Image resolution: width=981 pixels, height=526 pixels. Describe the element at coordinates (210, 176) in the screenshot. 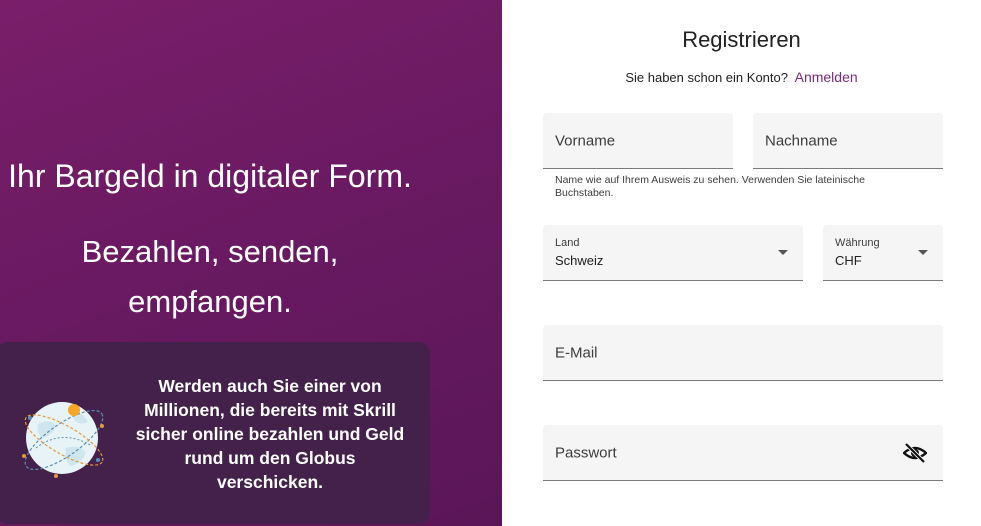

I see `hero-headline: Ihr Bargeld in digitaler Form.` at that location.